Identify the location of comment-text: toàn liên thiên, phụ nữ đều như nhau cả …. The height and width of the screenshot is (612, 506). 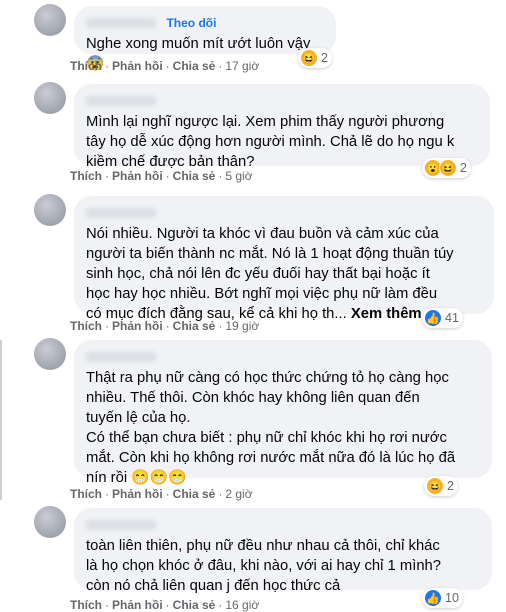
(264, 566).